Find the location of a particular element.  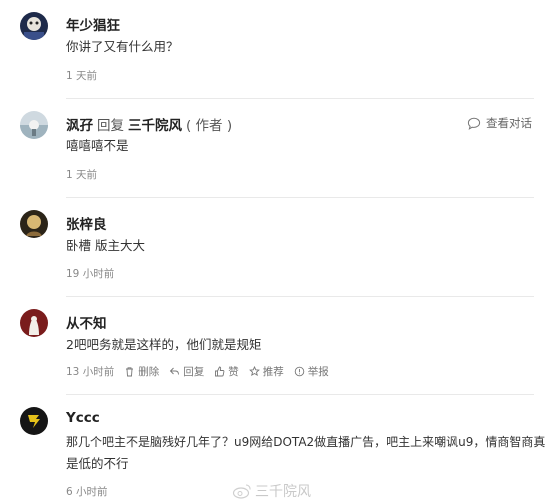

alert-icon is located at coordinates (299, 371).